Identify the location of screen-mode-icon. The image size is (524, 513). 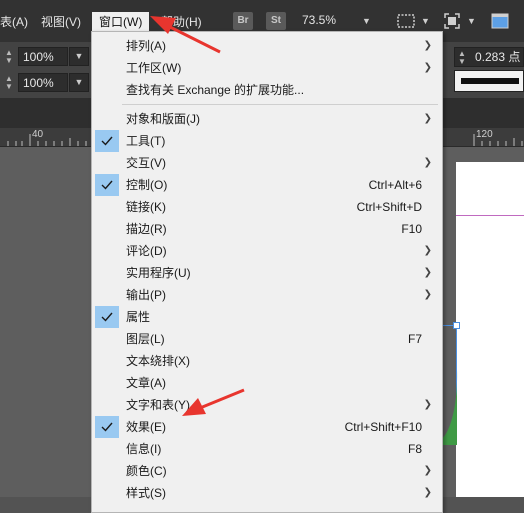
(452, 21).